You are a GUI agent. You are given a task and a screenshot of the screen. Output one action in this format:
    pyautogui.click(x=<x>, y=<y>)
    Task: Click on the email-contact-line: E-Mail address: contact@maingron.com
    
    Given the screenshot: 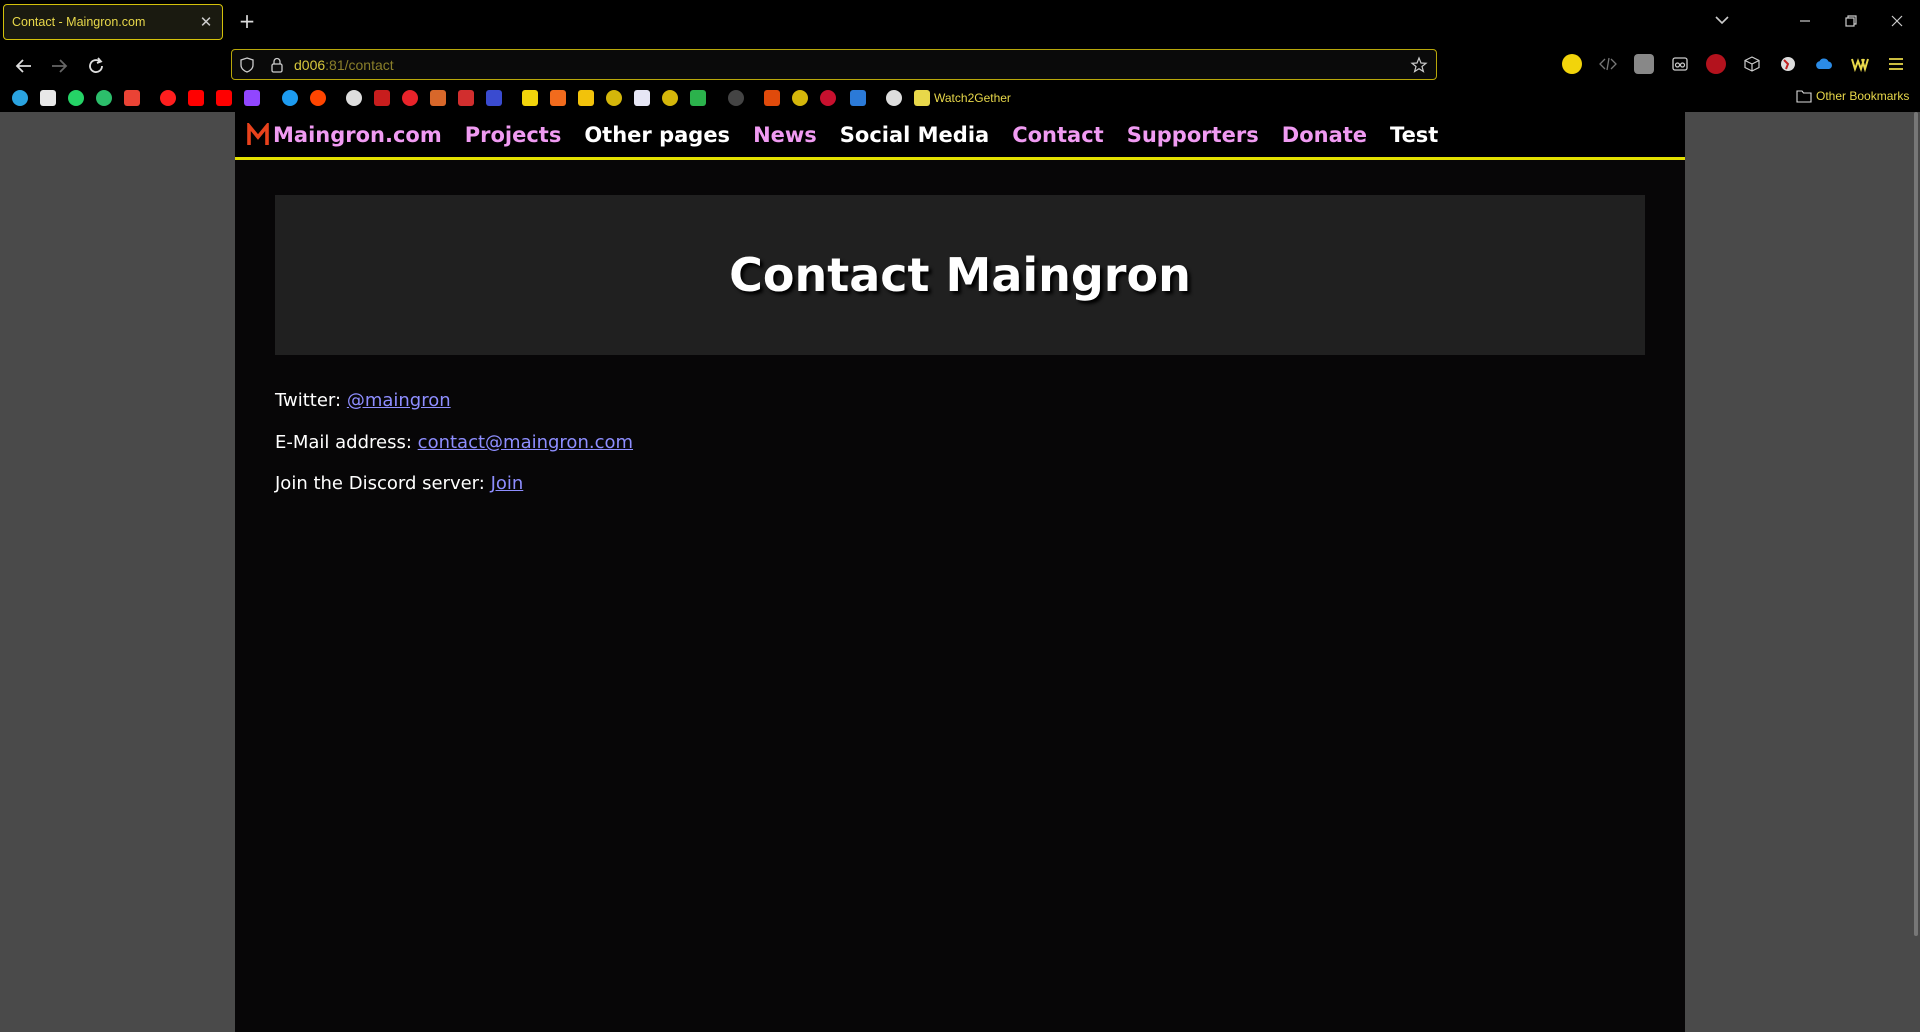 What is the action you would take?
    pyautogui.click(x=454, y=442)
    